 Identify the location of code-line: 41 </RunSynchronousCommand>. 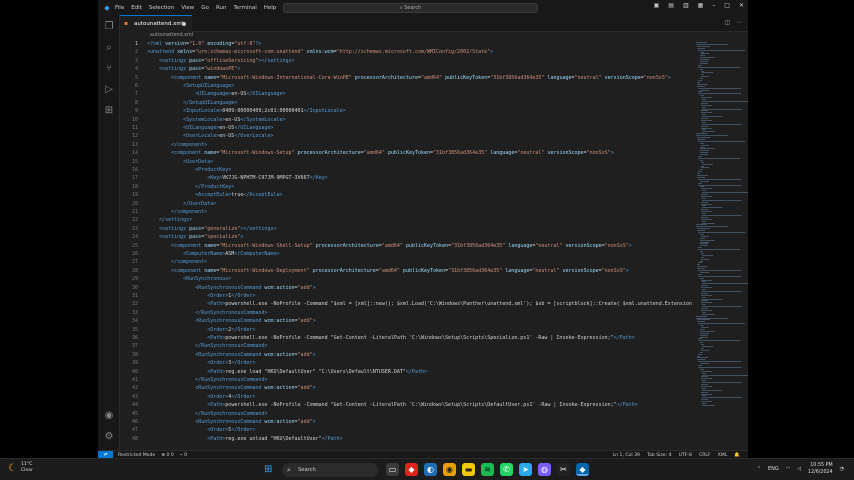
(406, 380).